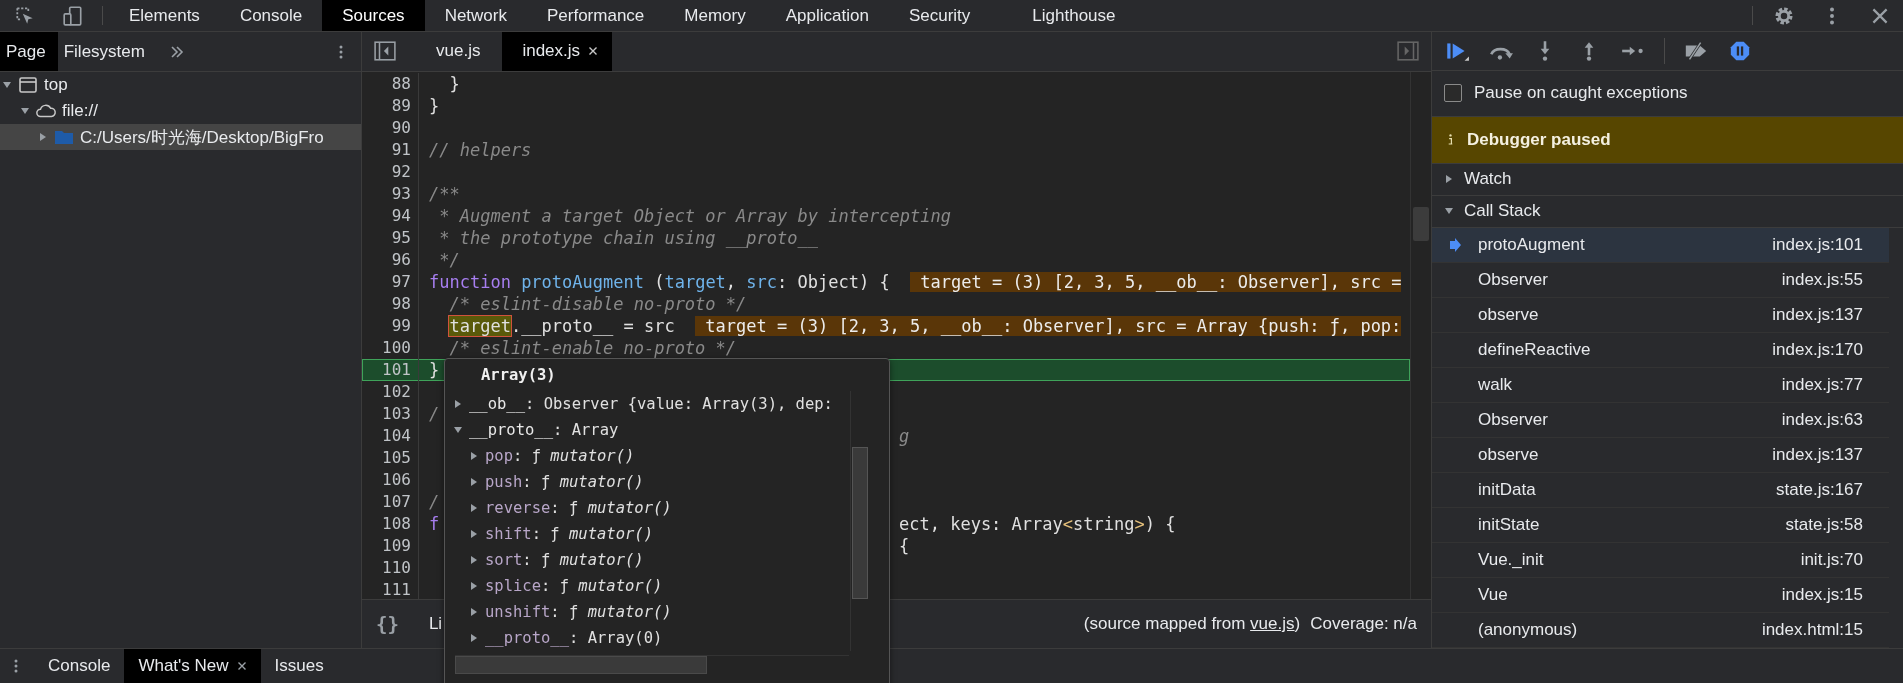  What do you see at coordinates (73, 16) in the screenshot?
I see `device-icon` at bounding box center [73, 16].